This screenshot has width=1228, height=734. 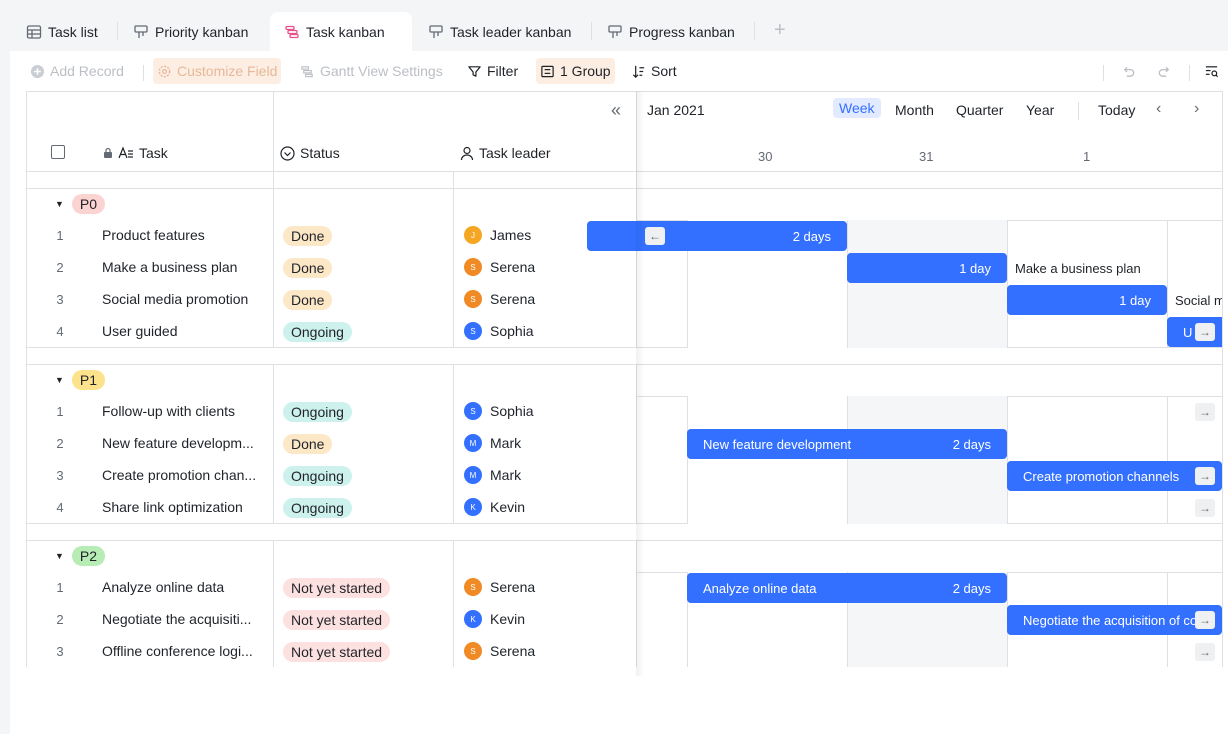 I want to click on gantt-icon, so click(x=292, y=31).